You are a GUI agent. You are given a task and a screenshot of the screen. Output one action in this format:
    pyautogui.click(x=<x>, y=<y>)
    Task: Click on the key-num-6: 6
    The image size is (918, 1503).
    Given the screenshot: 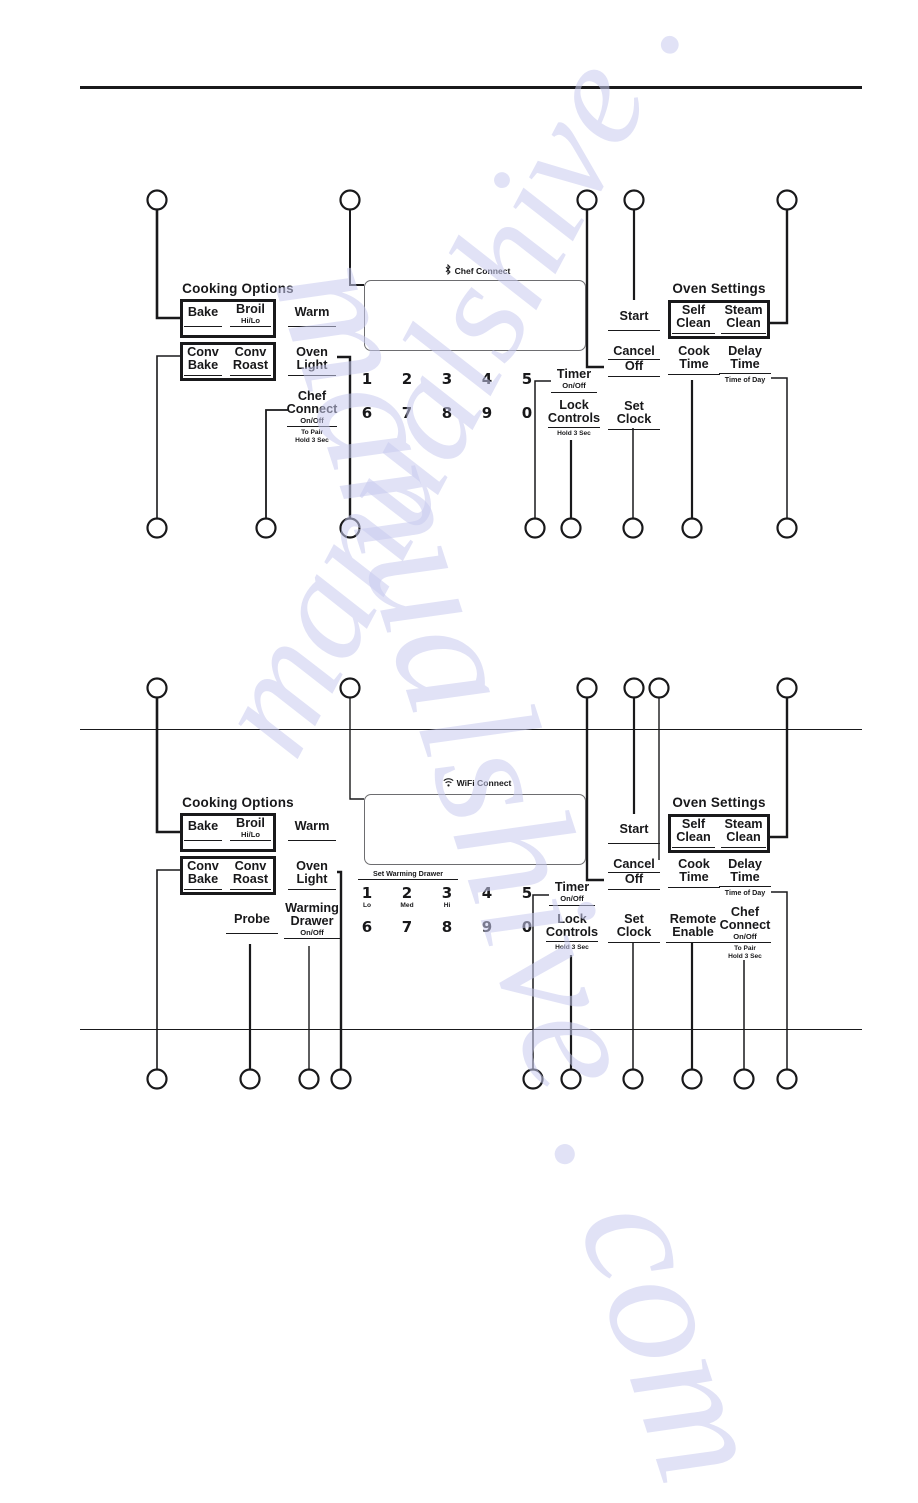 What is the action you would take?
    pyautogui.click(x=367, y=413)
    